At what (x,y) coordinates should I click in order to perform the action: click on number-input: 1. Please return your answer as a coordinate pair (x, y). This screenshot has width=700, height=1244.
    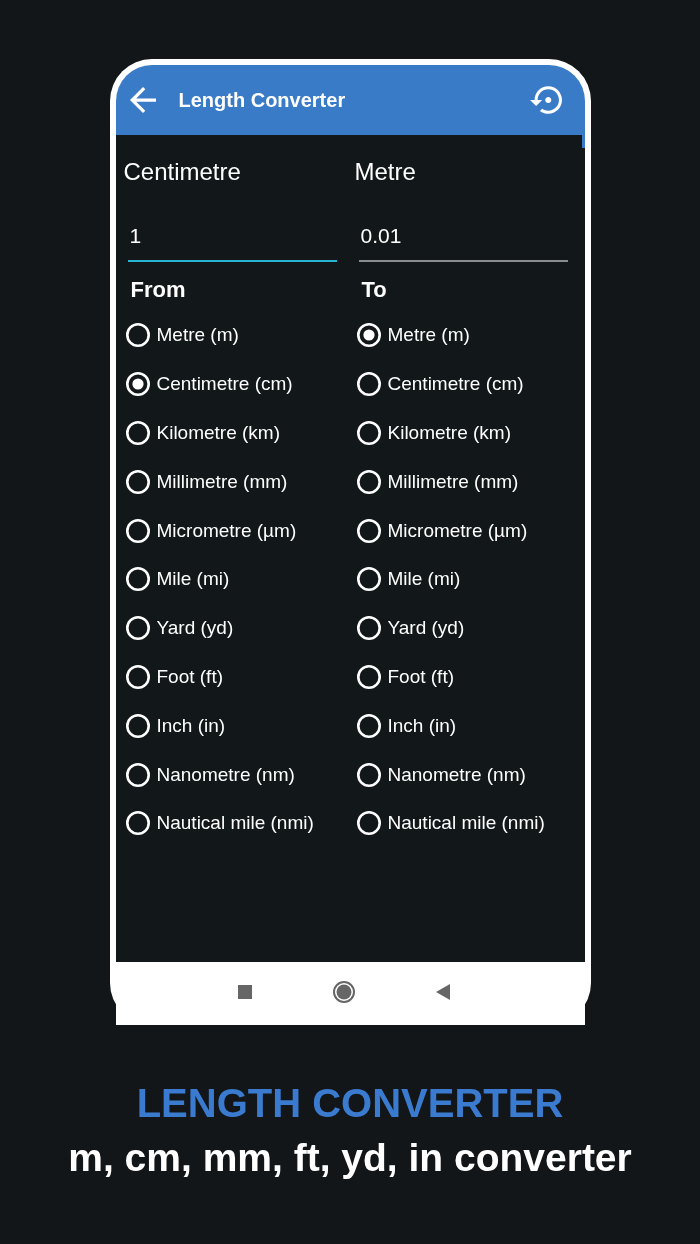
    Looking at the image, I should click on (232, 236).